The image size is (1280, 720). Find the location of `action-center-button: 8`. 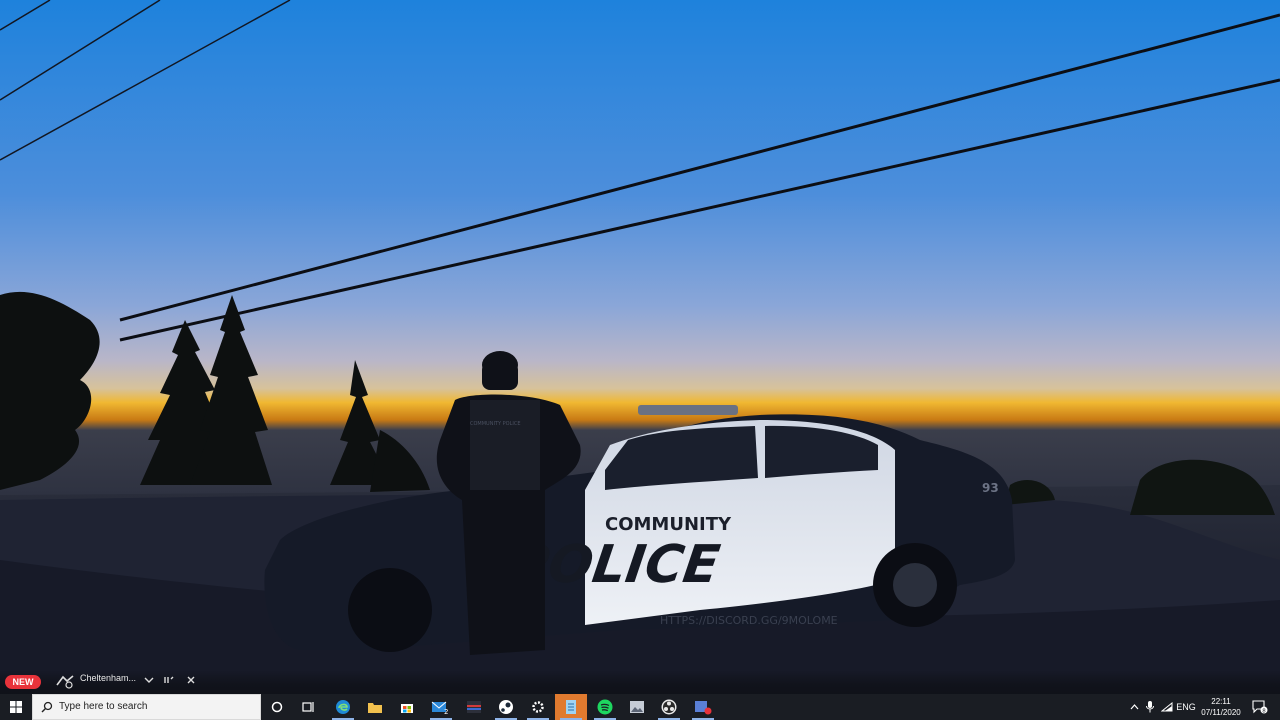

action-center-button: 8 is located at coordinates (1260, 707).